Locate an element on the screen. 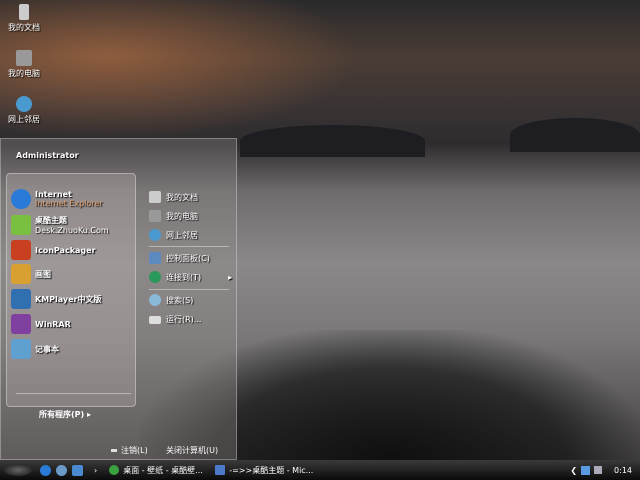 This screenshot has height=480, width=640. connect-to-icon is located at coordinates (155, 277).